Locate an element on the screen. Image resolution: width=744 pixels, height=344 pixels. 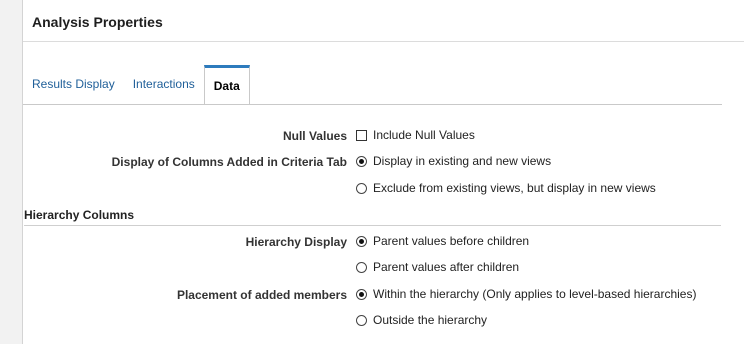
parent-before-children-text: Parent values before children is located at coordinates (451, 241).